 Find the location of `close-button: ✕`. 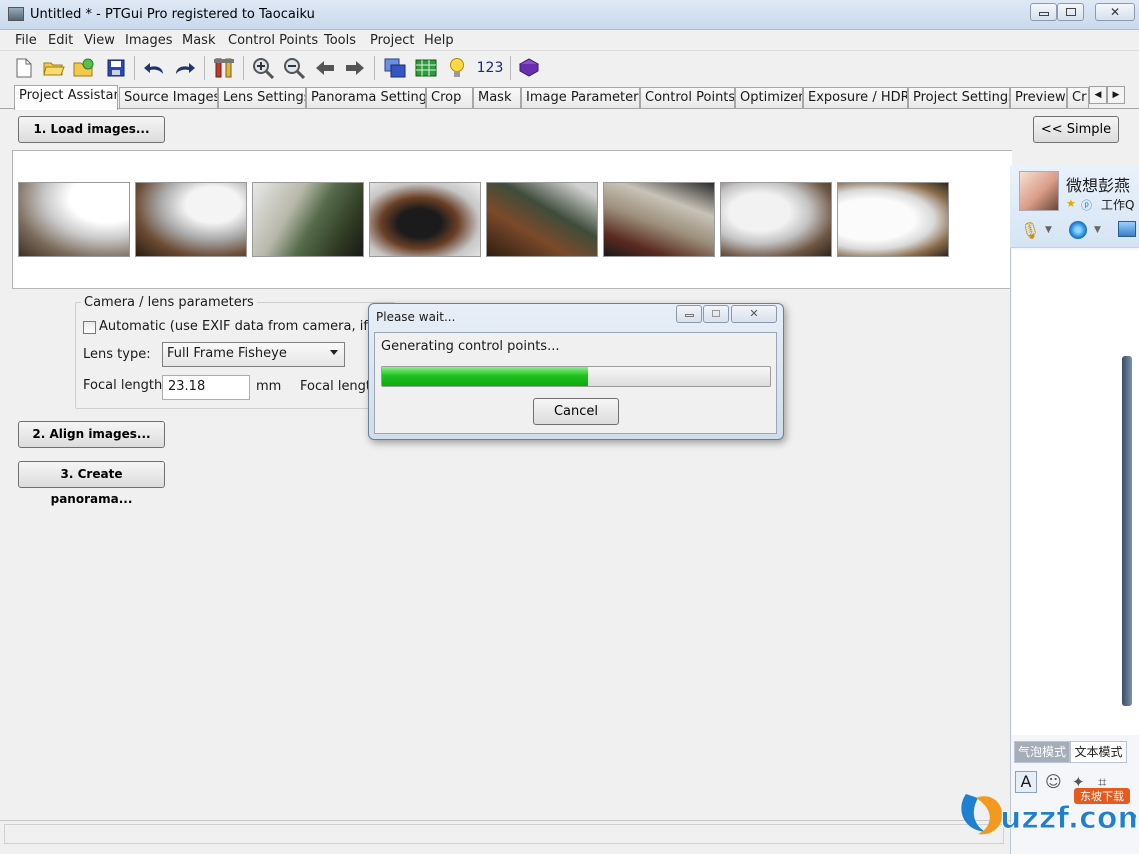

close-button: ✕ is located at coordinates (1115, 12).